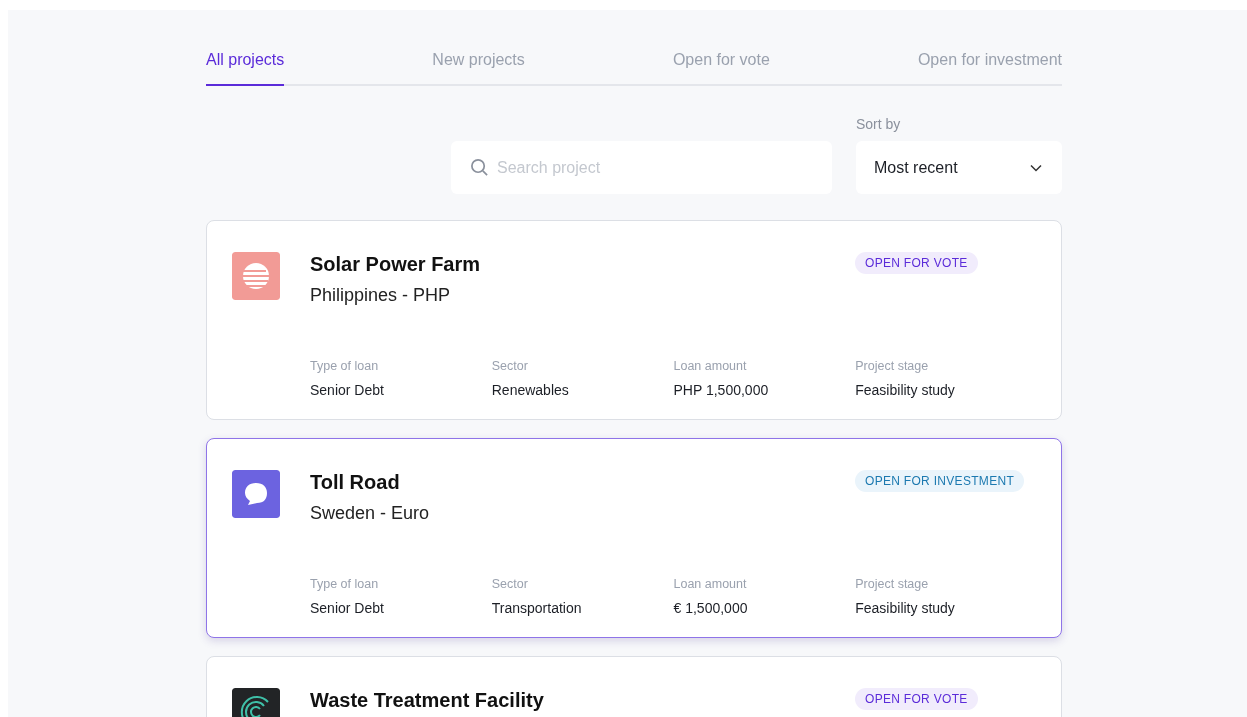 Image resolution: width=1247 pixels, height=717 pixels. I want to click on detail-value: Renewables, so click(530, 390).